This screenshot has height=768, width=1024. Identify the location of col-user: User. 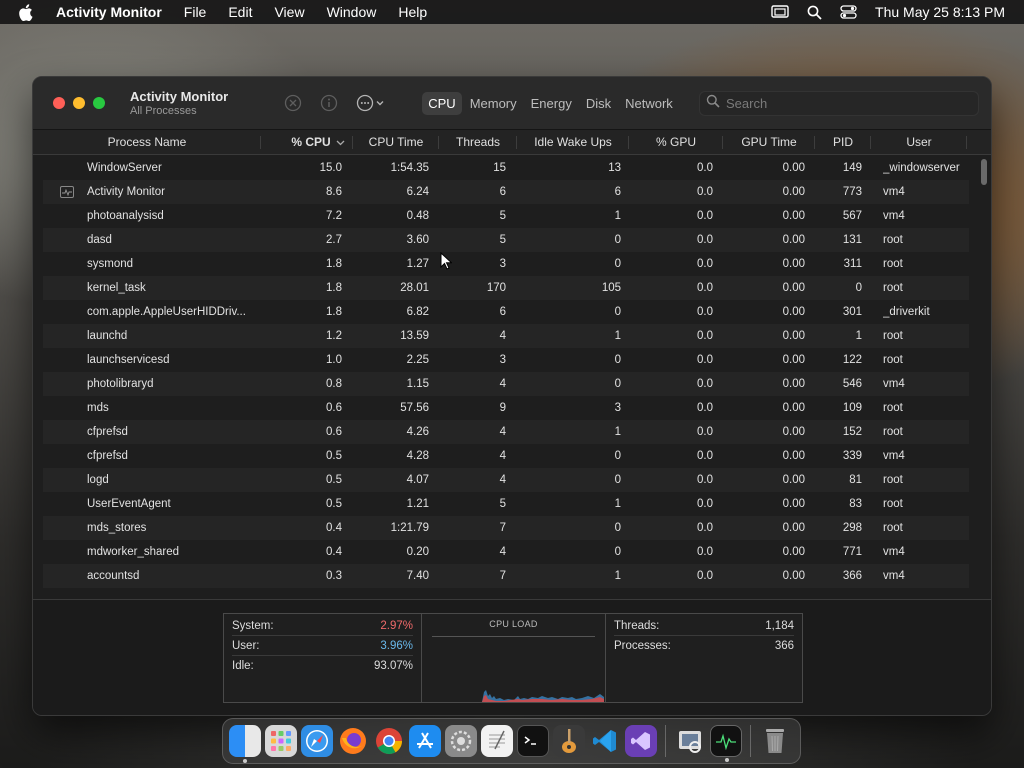
(919, 142).